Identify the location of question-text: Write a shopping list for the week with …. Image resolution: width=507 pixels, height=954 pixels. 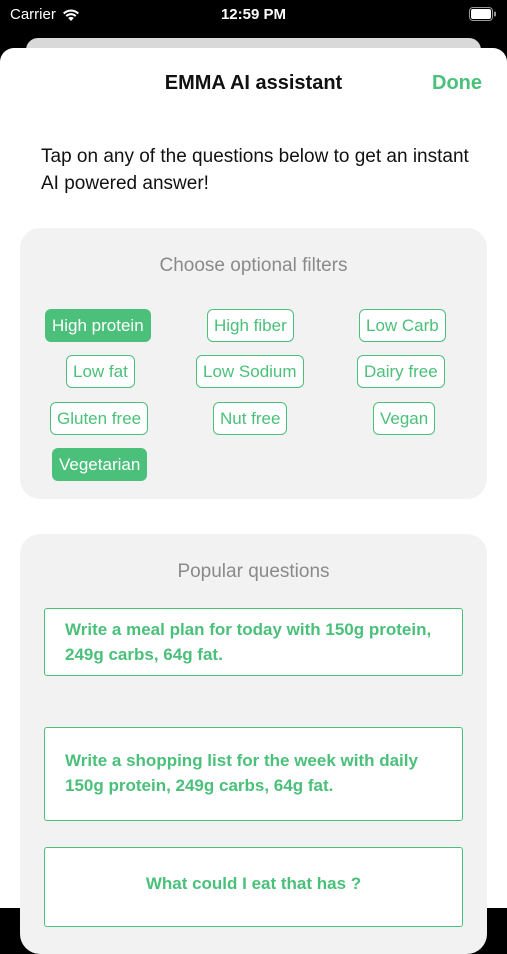
(241, 773).